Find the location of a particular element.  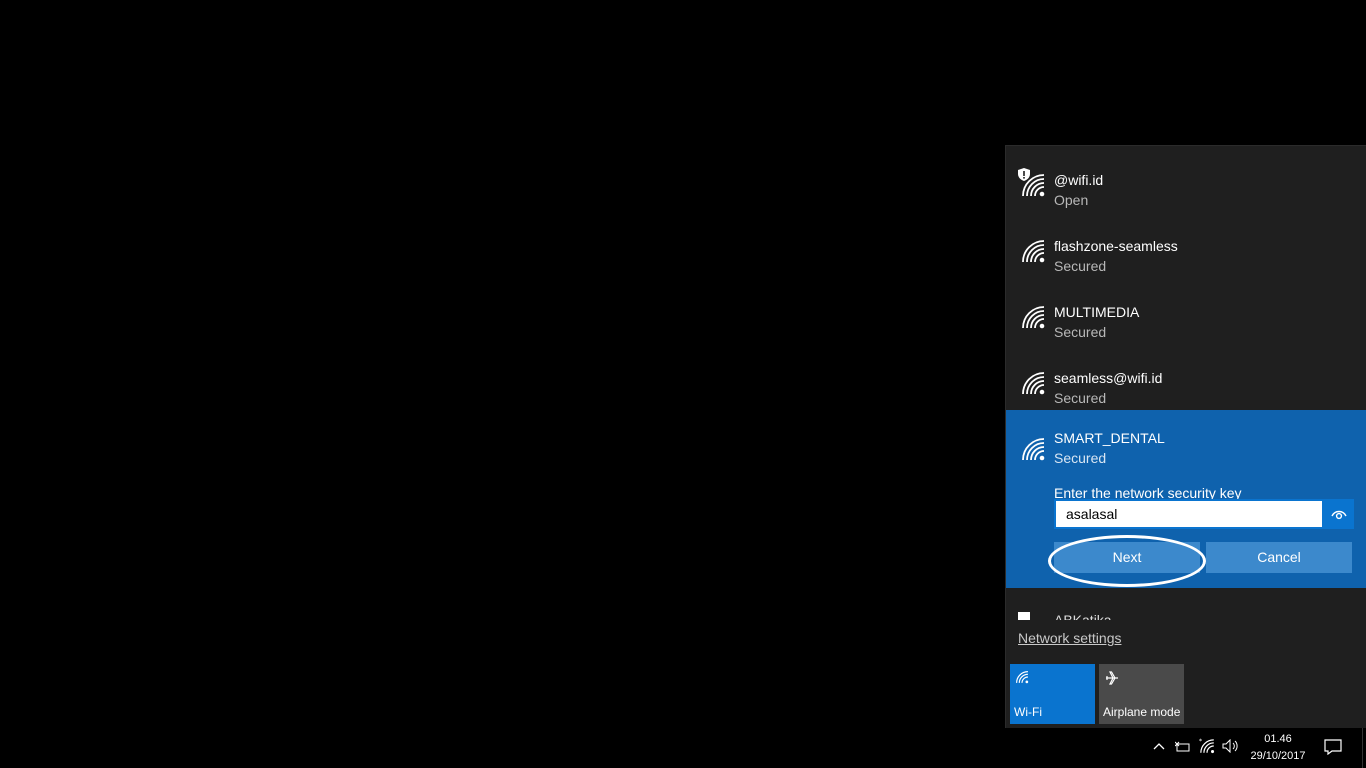

wifi-icon: * is located at coordinates (1207, 746).